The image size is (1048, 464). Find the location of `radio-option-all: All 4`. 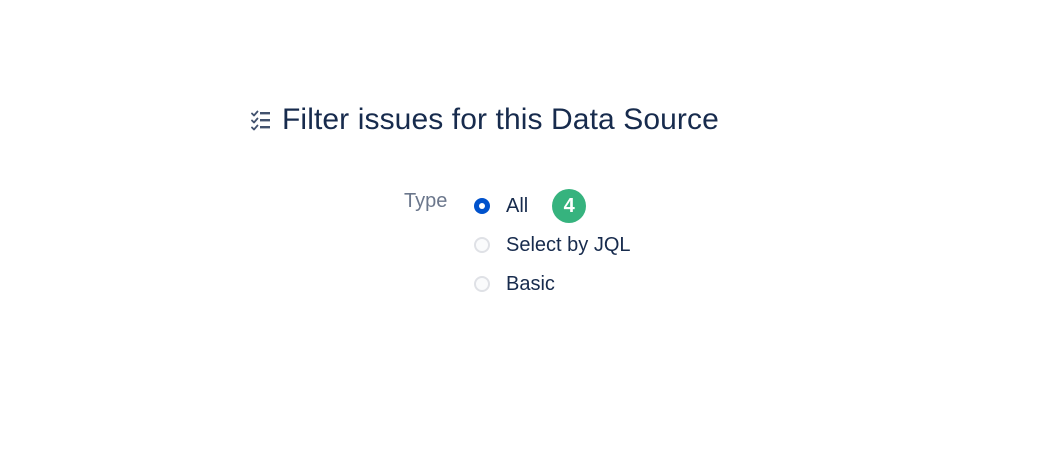

radio-option-all: All 4 is located at coordinates (552, 205).